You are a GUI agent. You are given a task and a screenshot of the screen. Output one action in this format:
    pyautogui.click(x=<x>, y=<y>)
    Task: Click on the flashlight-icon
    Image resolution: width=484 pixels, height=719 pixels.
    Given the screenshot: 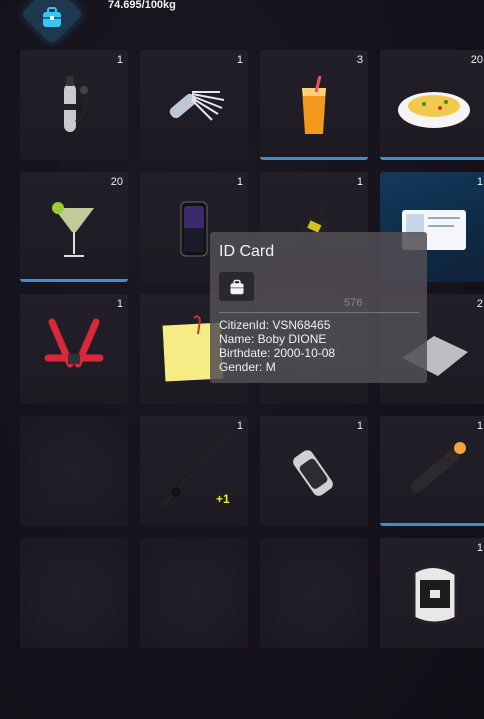 What is the action you would take?
    pyautogui.click(x=438, y=467)
    